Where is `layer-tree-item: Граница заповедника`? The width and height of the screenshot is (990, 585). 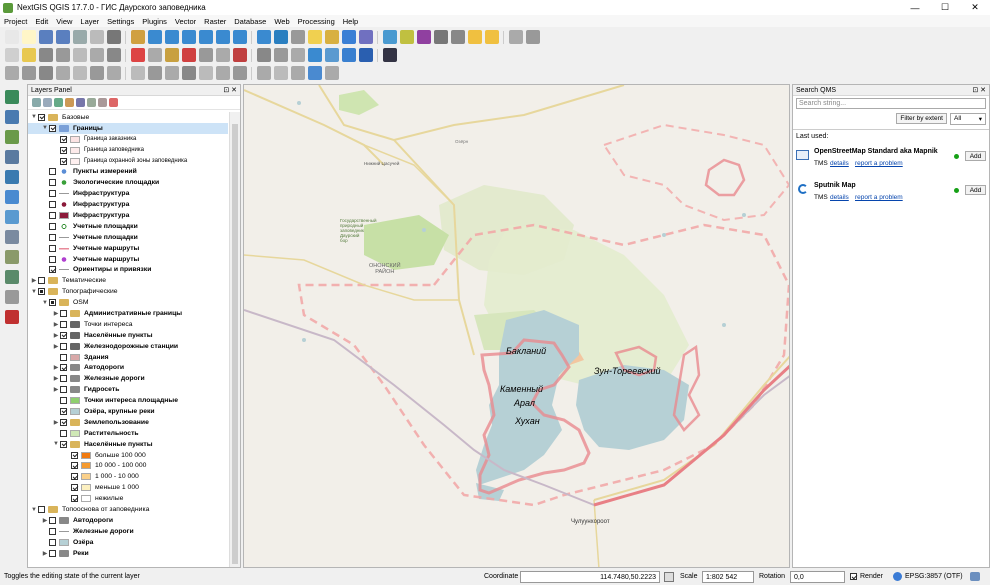 layer-tree-item: Граница заповедника is located at coordinates (128, 150).